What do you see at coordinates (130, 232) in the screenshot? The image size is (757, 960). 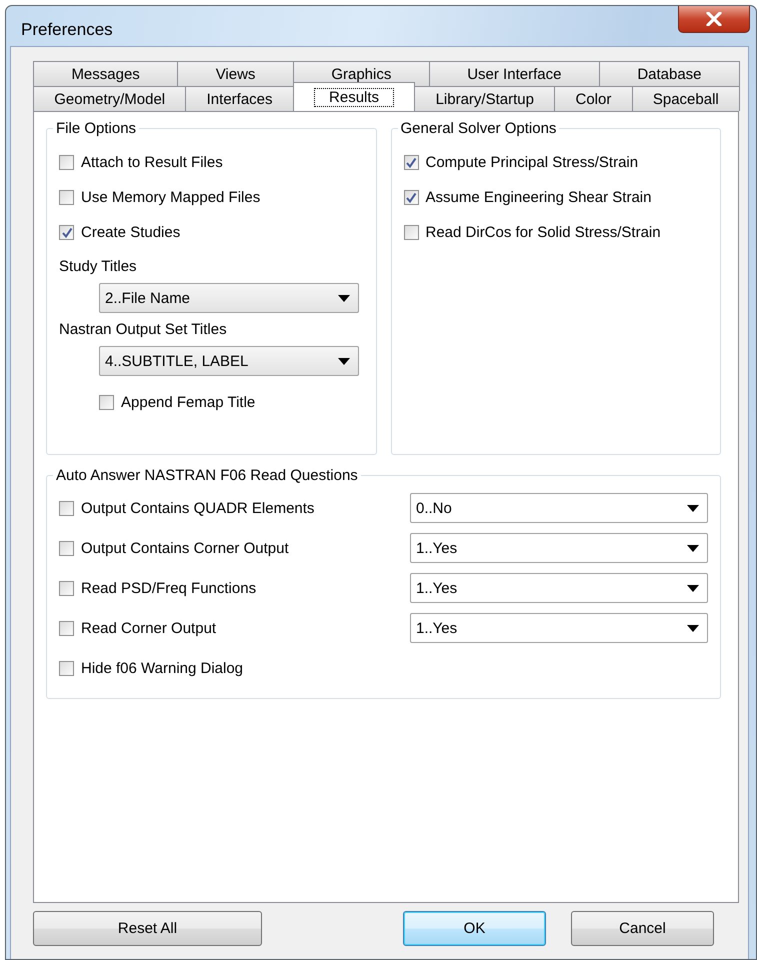 I see `checkbox-label: Create Studies` at bounding box center [130, 232].